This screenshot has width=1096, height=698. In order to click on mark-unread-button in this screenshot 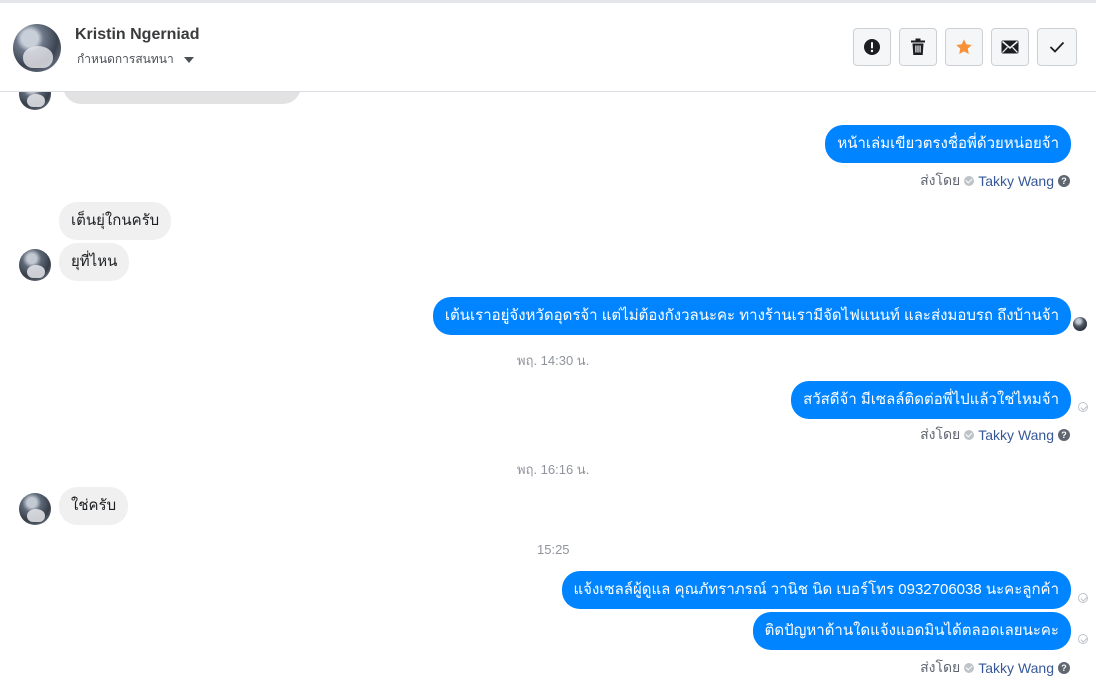, I will do `click(1010, 47)`.